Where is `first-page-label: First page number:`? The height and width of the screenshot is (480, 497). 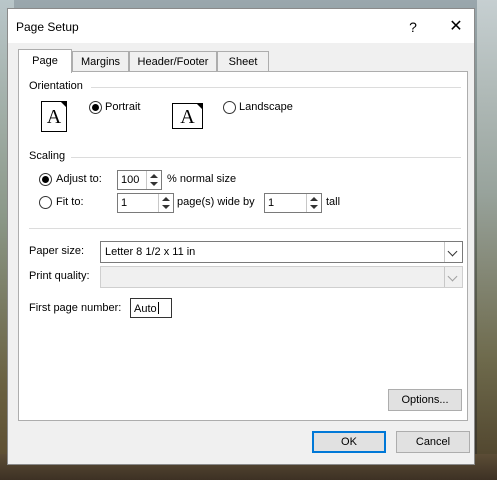 first-page-label: First page number: is located at coordinates (75, 308).